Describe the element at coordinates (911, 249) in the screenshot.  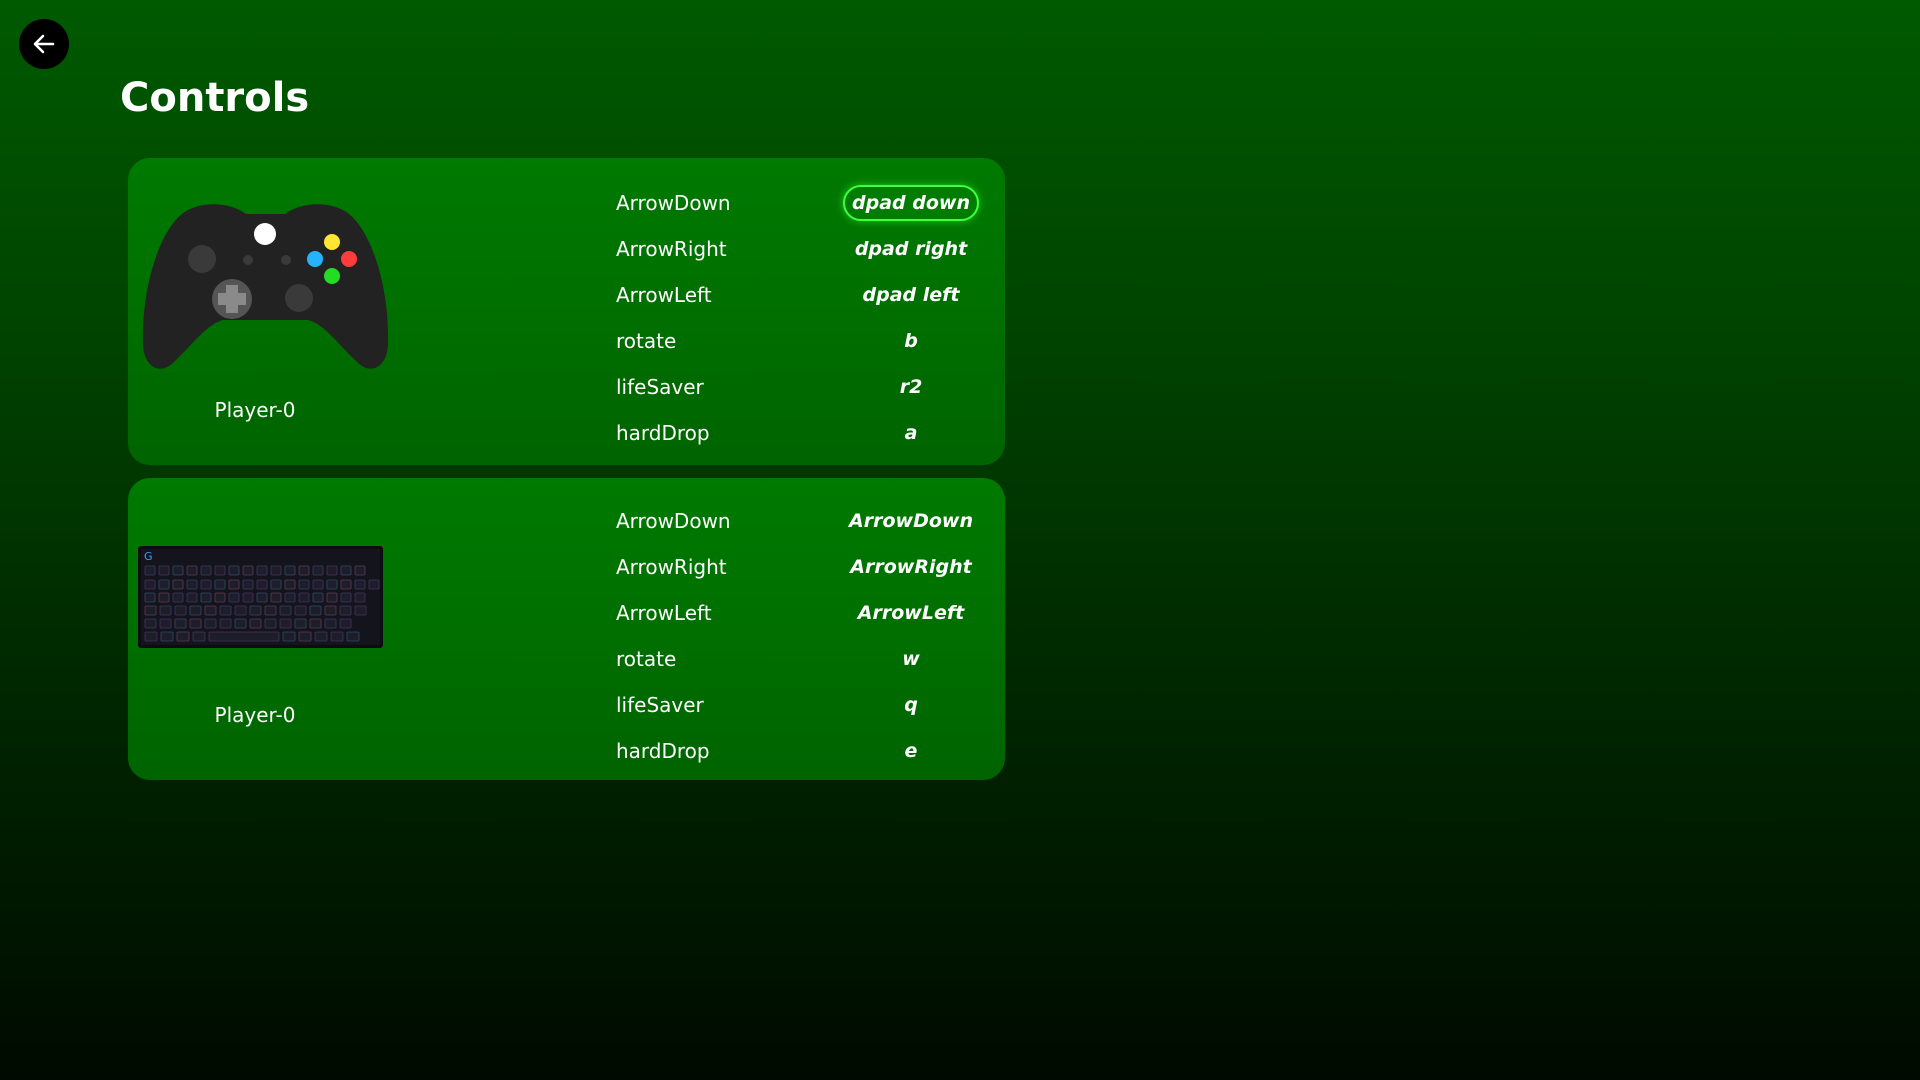
I see `key-binding-button: dpad right` at that location.